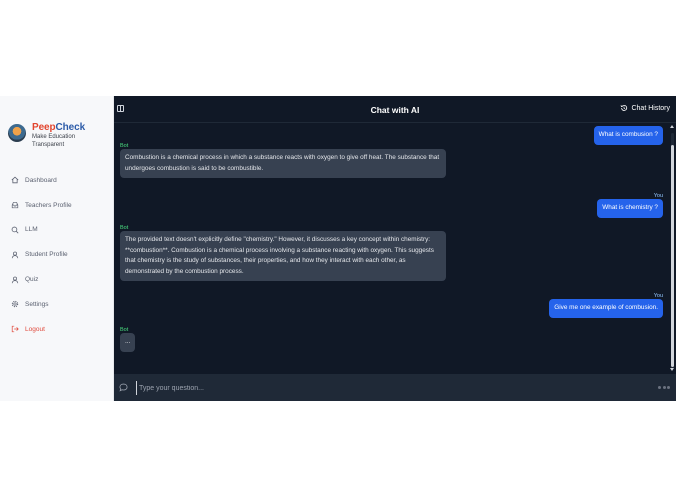 Image resolution: width=676 pixels, height=487 pixels. I want to click on inbox-icon, so click(15, 205).